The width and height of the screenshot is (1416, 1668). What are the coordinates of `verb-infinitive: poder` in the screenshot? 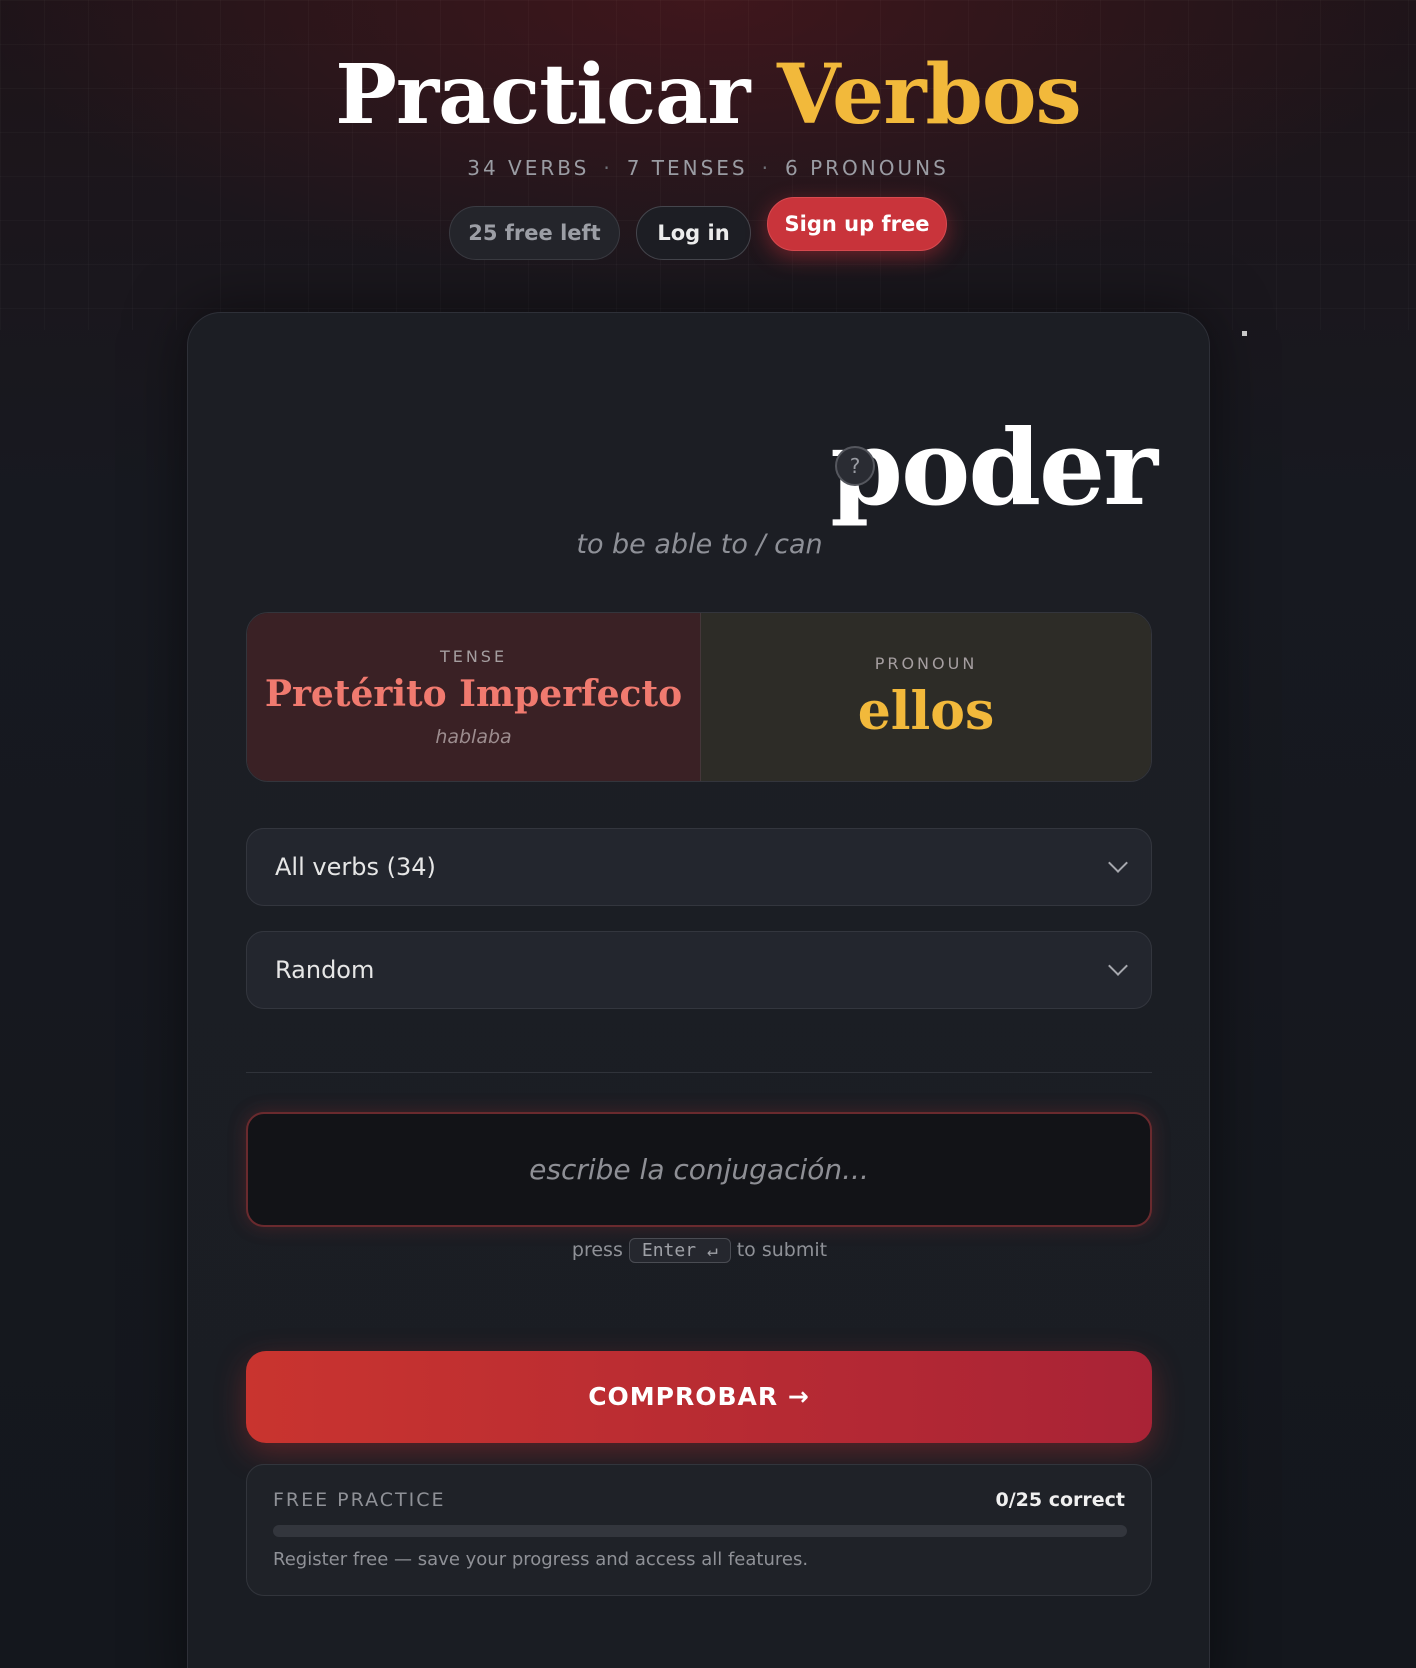 It's located at (994, 467).